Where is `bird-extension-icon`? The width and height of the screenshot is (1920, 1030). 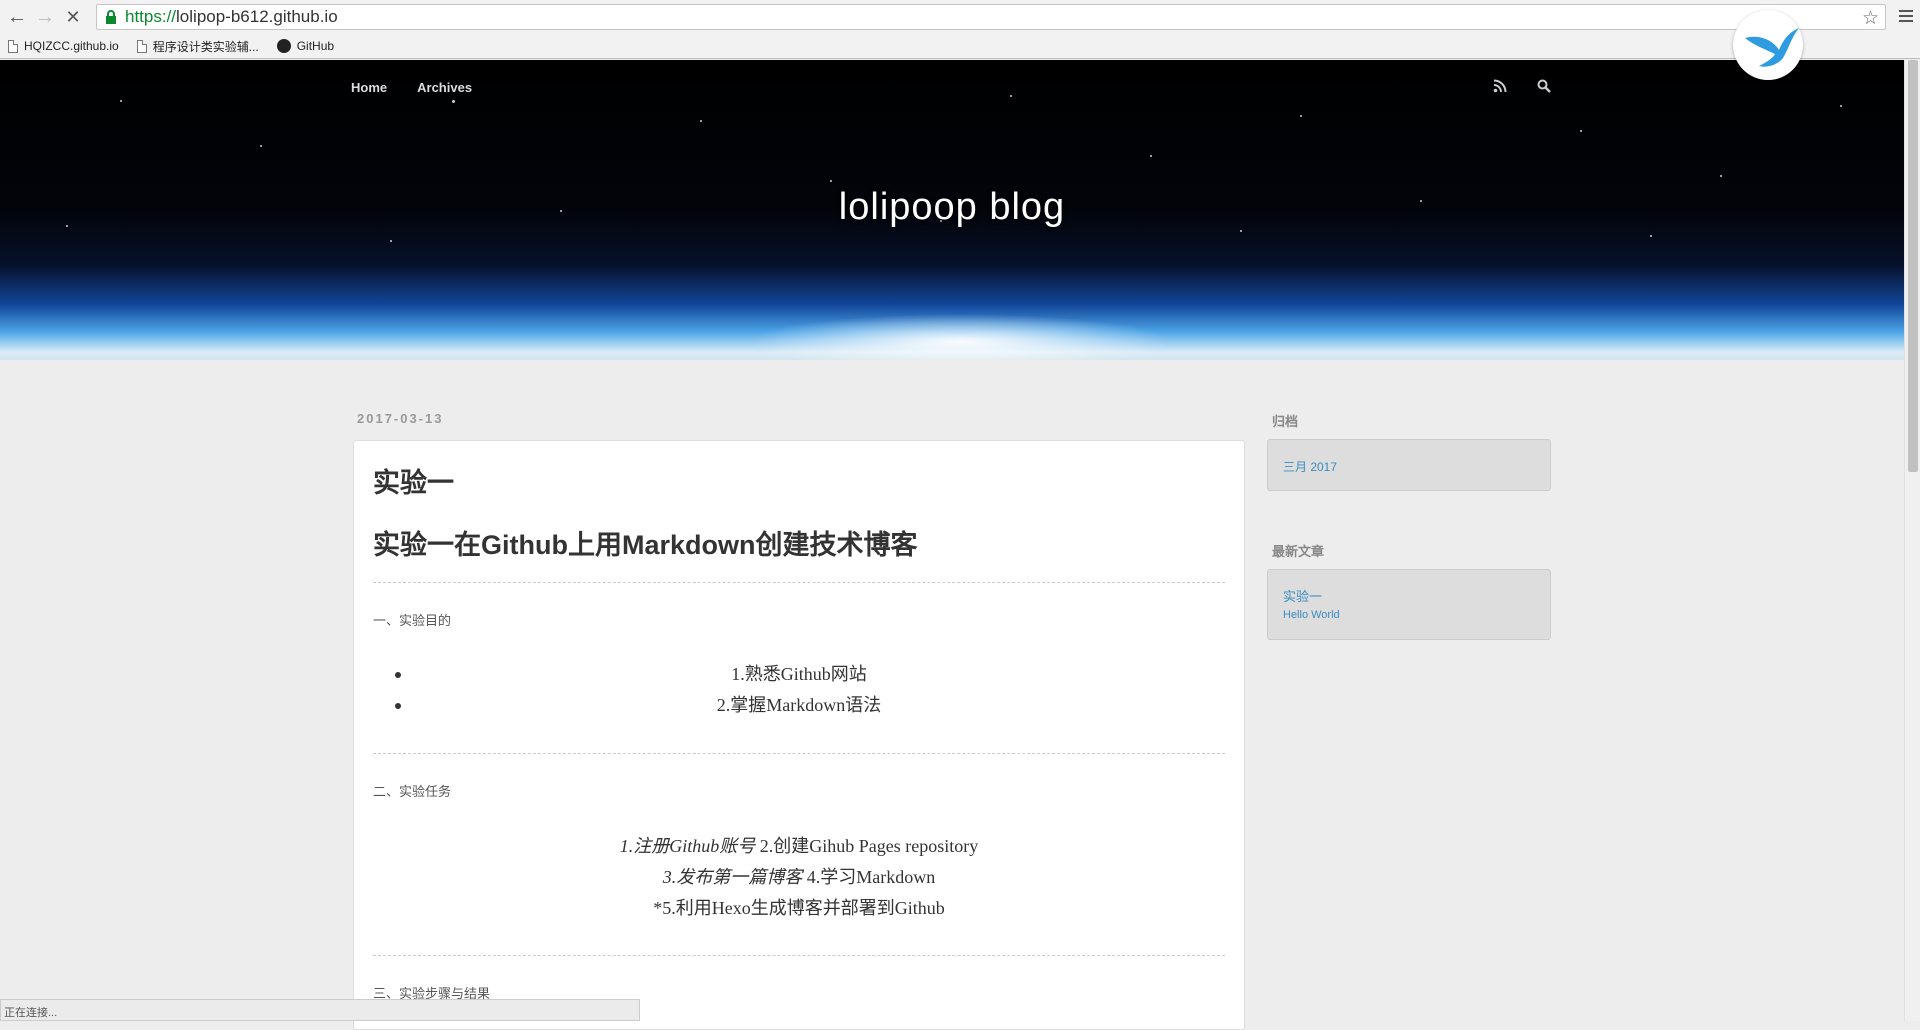 bird-extension-icon is located at coordinates (1768, 45).